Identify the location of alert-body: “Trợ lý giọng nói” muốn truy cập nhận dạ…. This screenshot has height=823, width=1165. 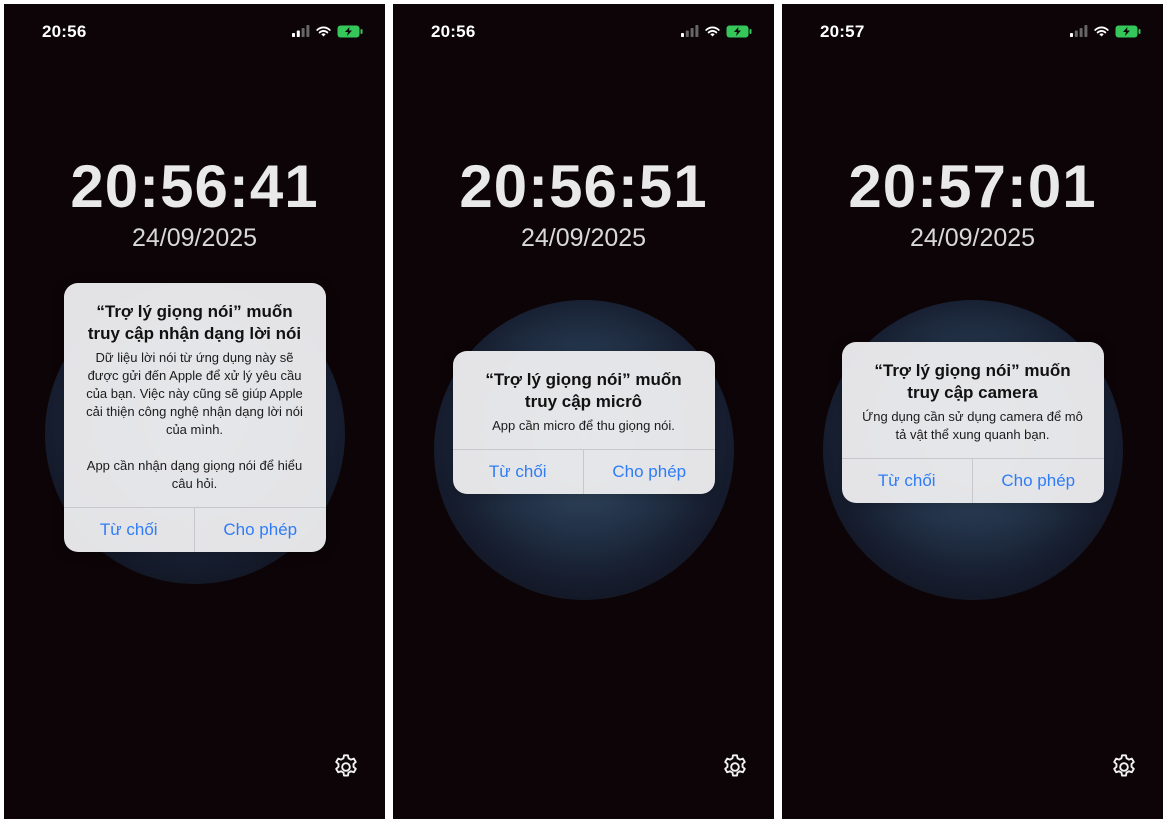
(195, 395).